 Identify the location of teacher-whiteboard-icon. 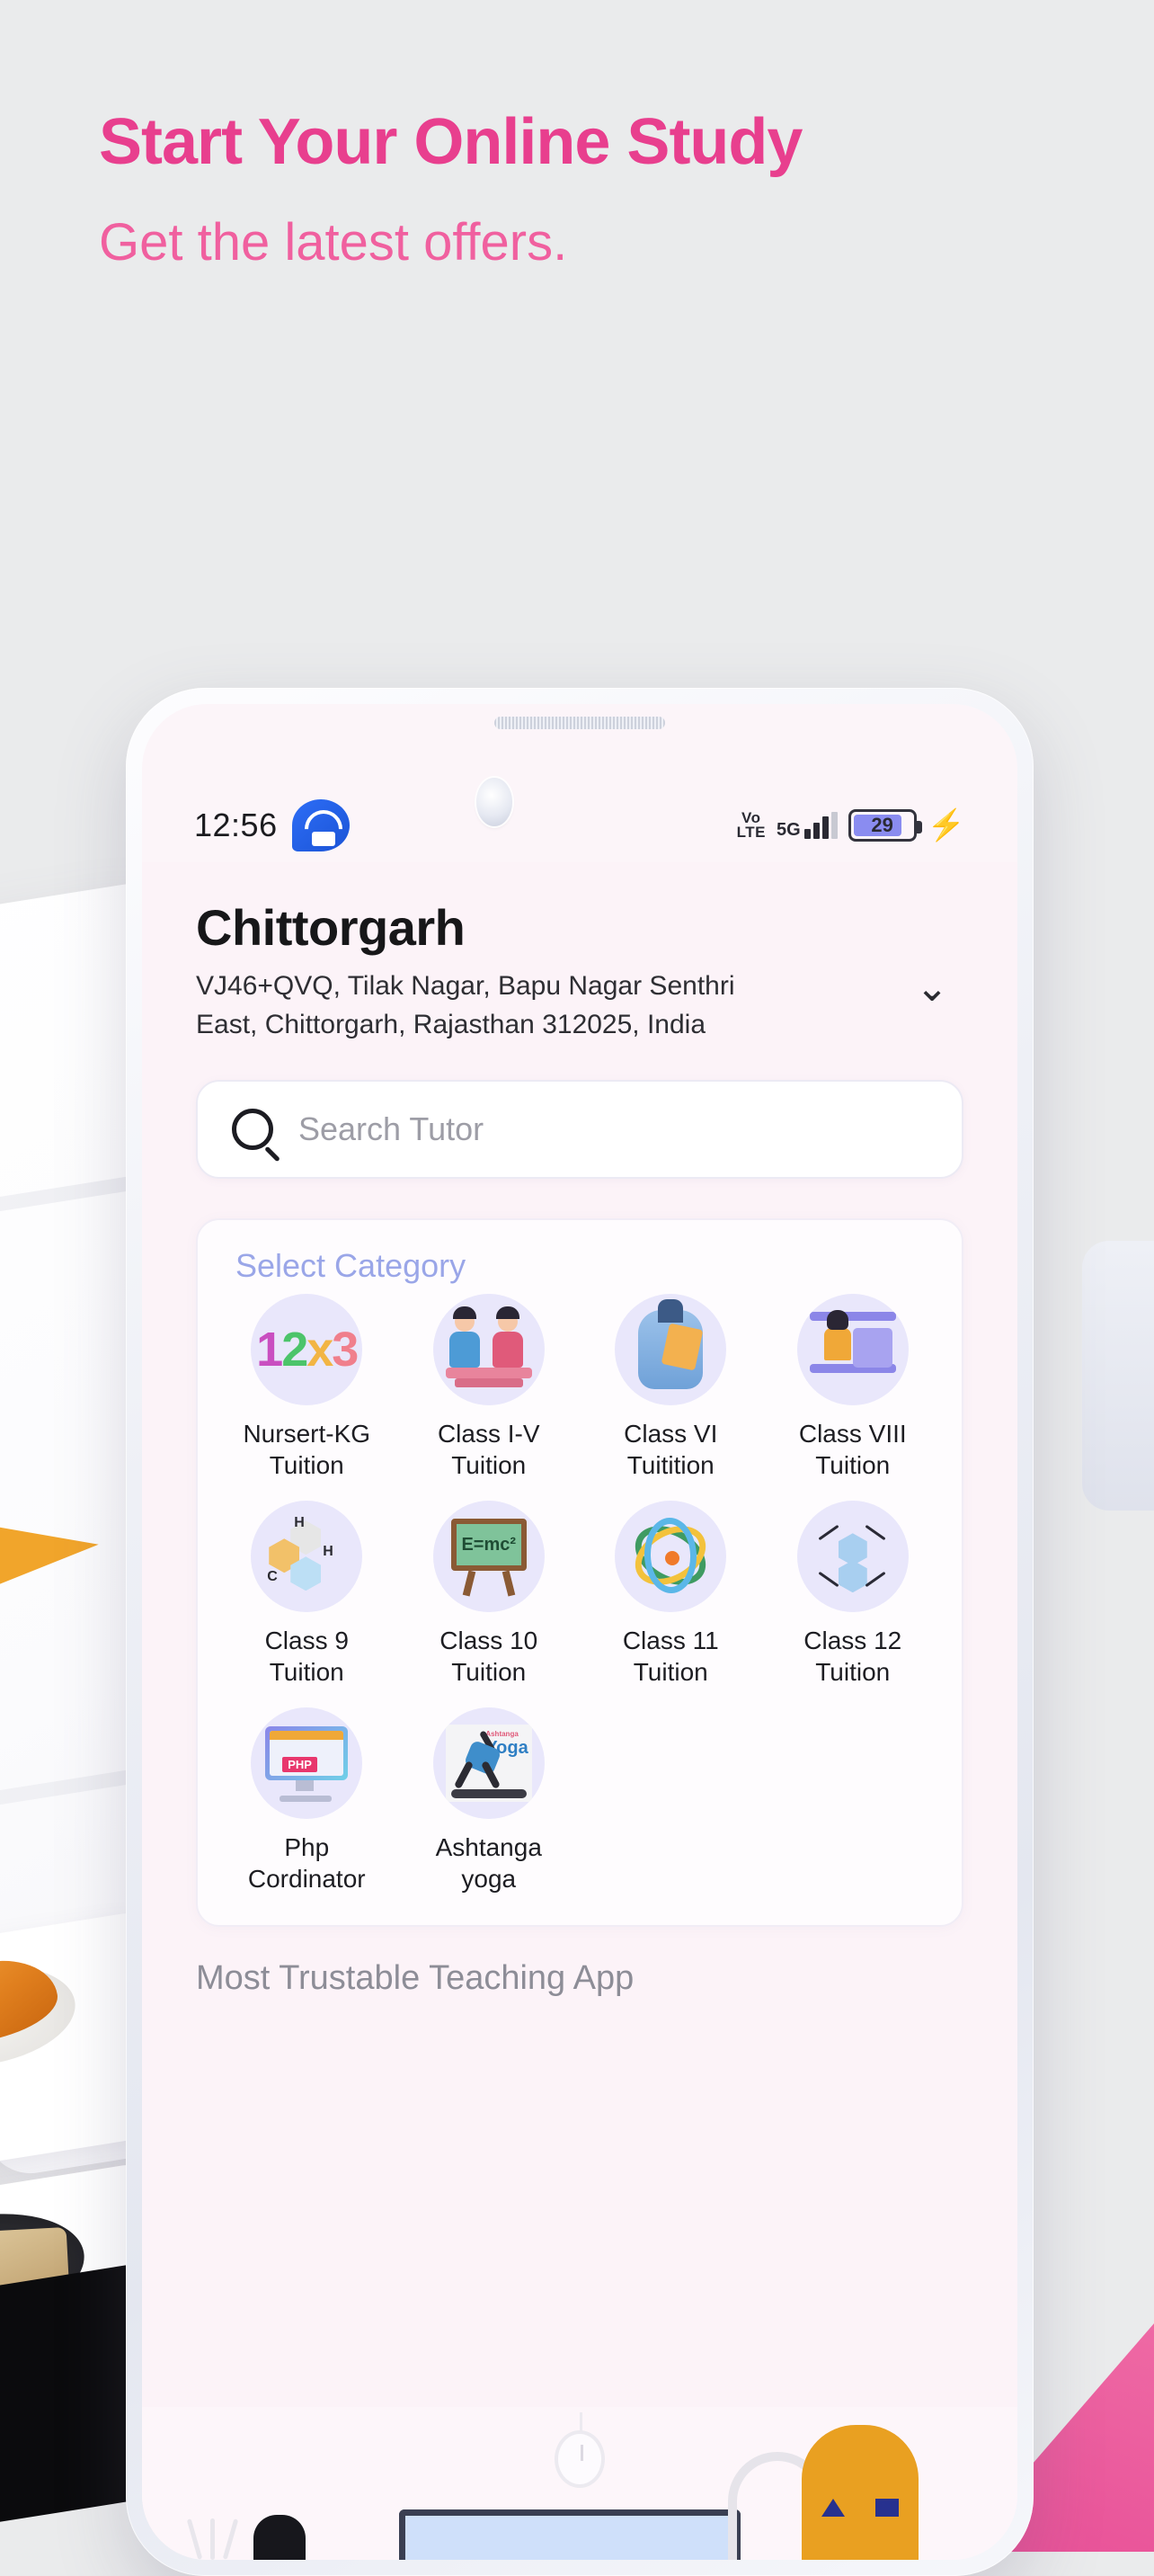
(852, 1350).